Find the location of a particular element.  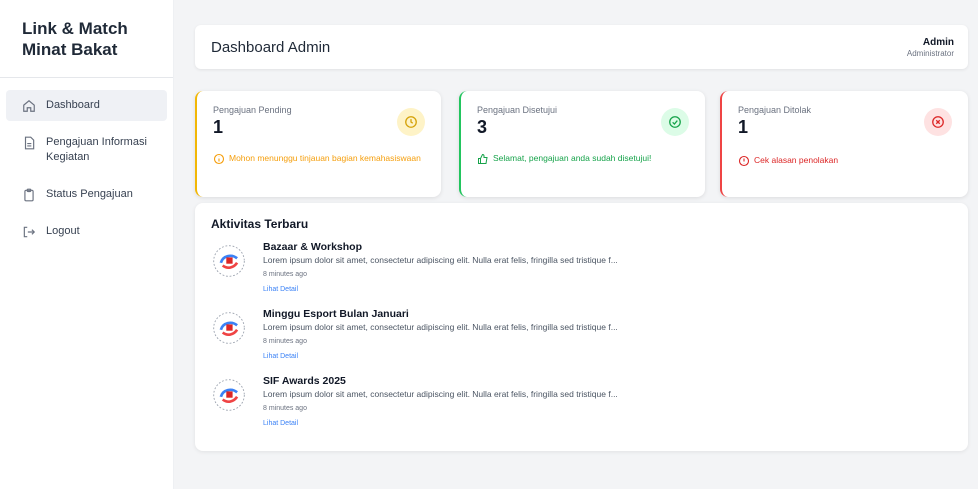

card-note: Cek alasan penolakan is located at coordinates (845, 161).